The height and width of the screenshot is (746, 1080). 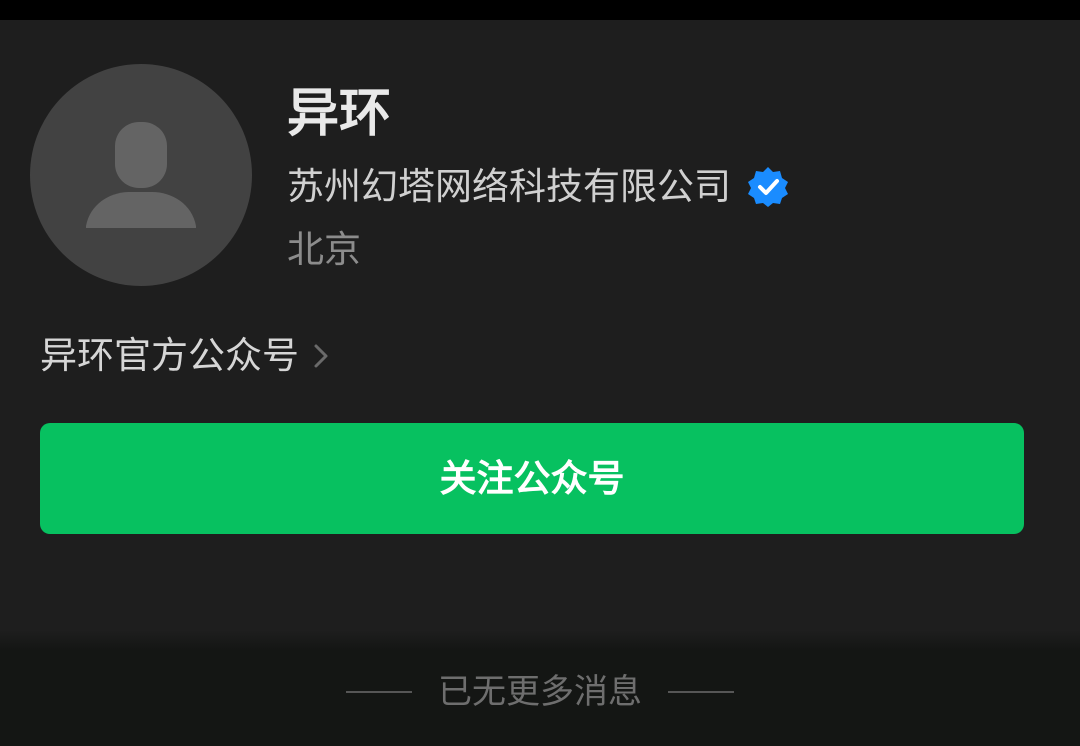 I want to click on company-name: 苏州幻塔网络科技有限公司, so click(x=509, y=186).